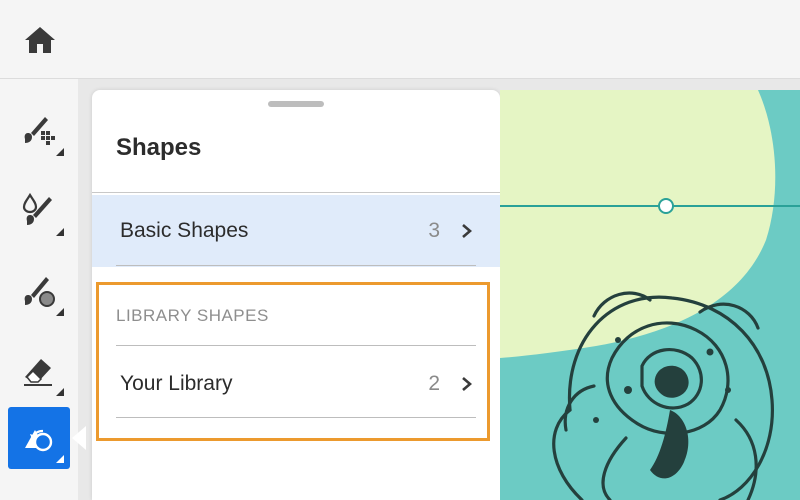 The width and height of the screenshot is (800, 500). Describe the element at coordinates (296, 104) in the screenshot. I see `panel-grabber` at that location.